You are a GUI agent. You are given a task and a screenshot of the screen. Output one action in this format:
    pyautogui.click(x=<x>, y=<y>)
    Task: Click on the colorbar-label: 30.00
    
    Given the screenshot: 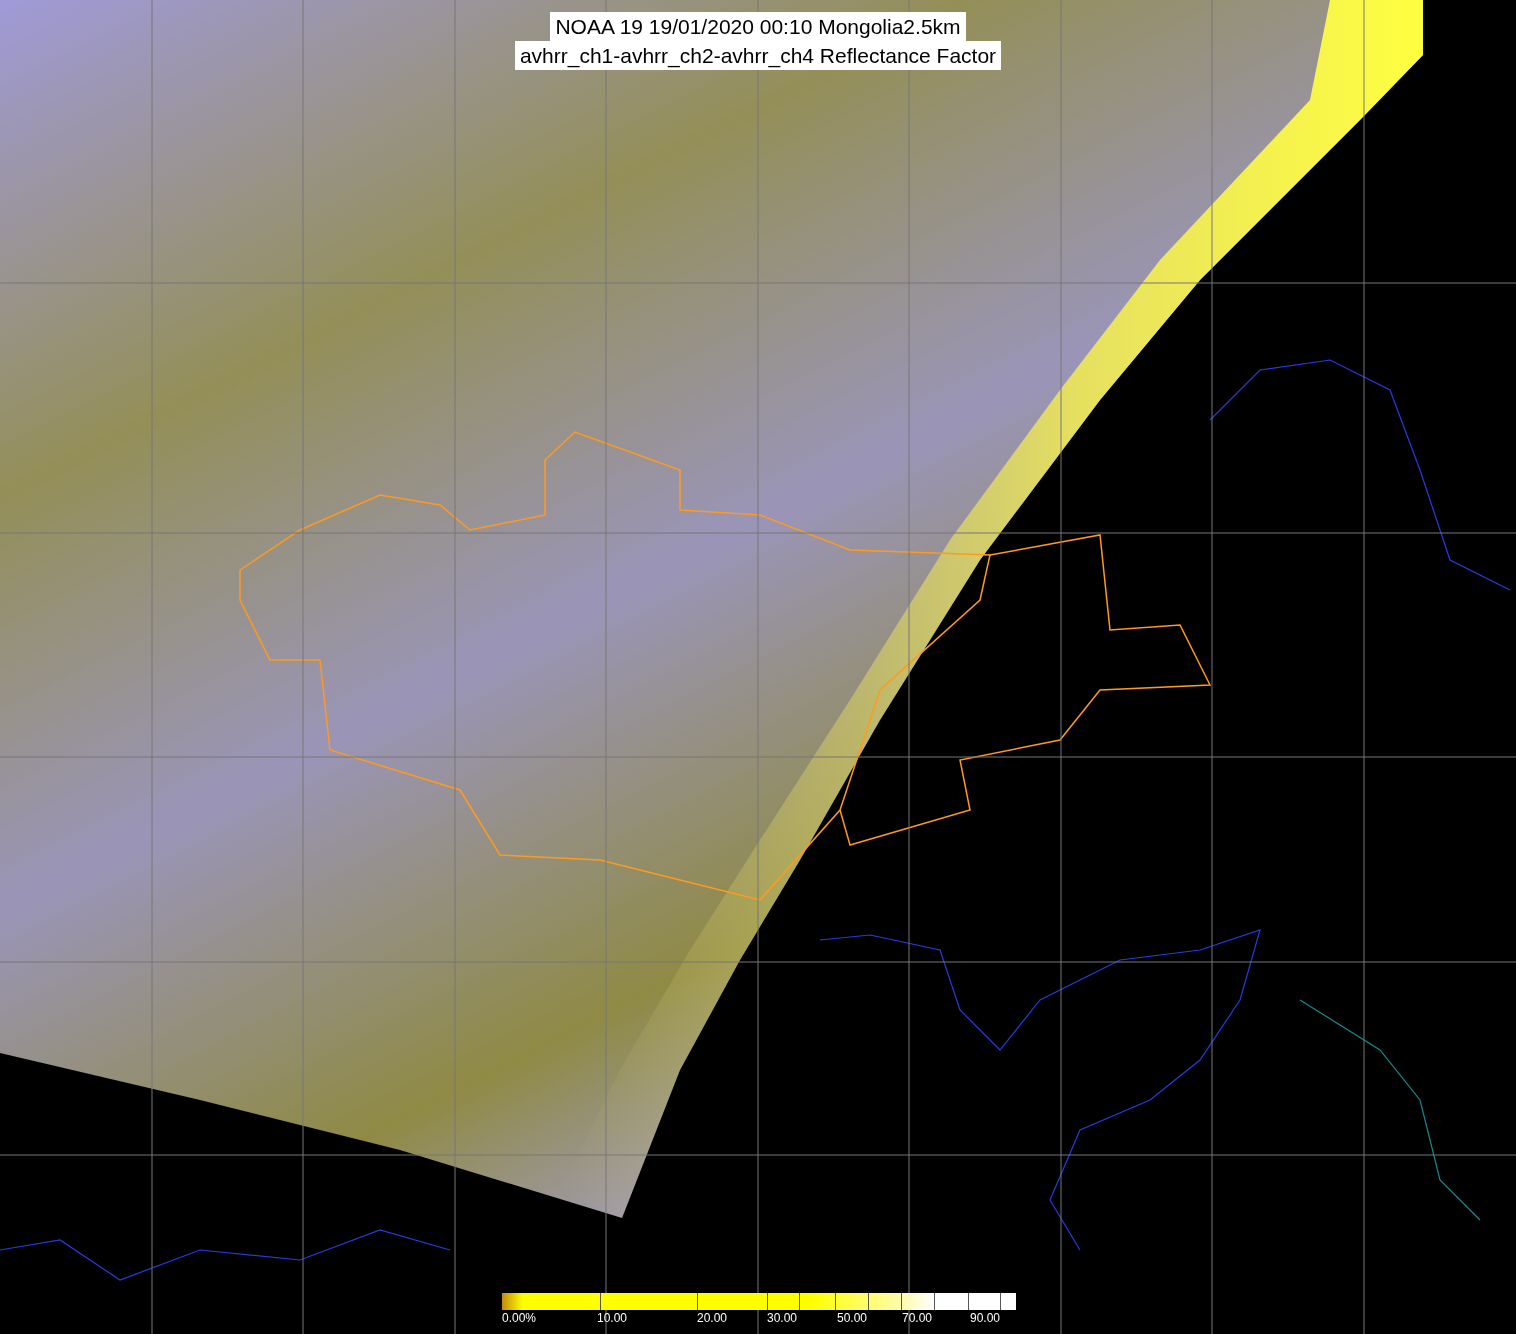 What is the action you would take?
    pyautogui.click(x=782, y=1318)
    